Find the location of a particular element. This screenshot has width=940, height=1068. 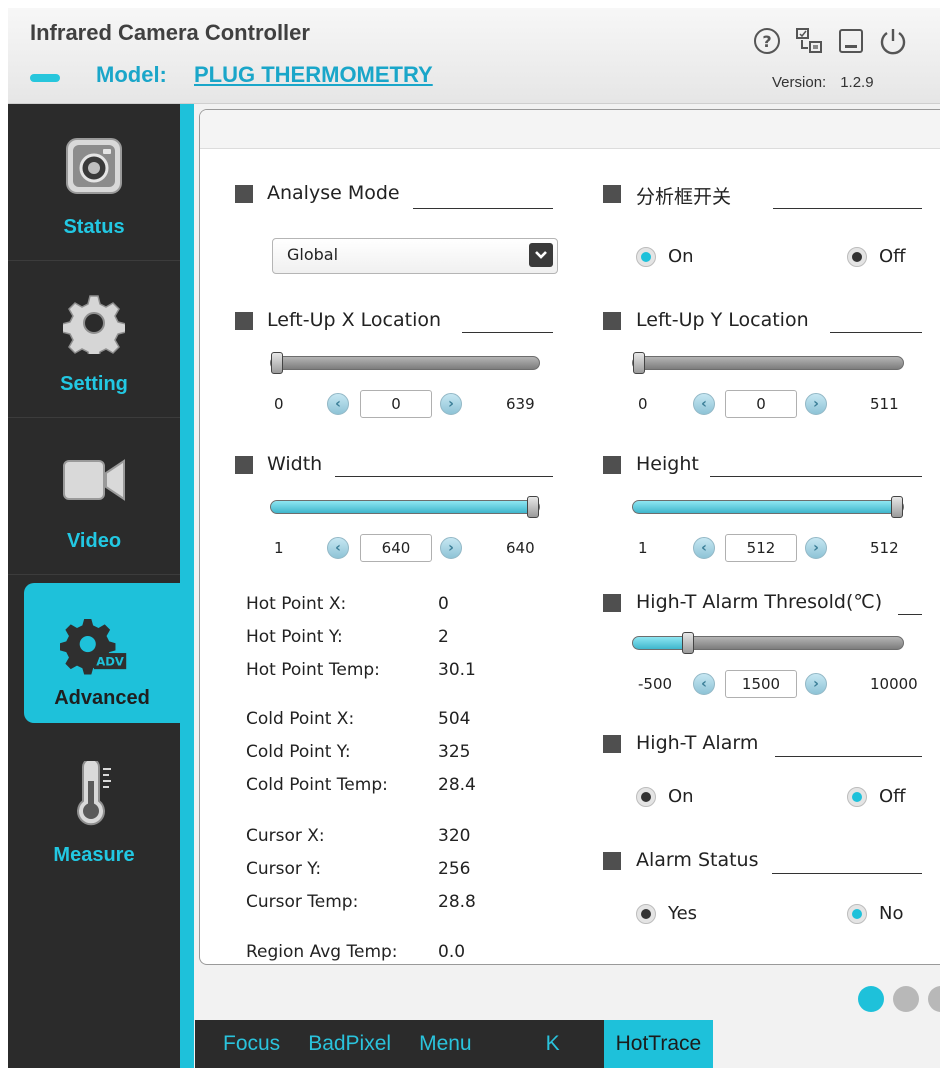

sidebar-item-status: Status is located at coordinates (94, 182).